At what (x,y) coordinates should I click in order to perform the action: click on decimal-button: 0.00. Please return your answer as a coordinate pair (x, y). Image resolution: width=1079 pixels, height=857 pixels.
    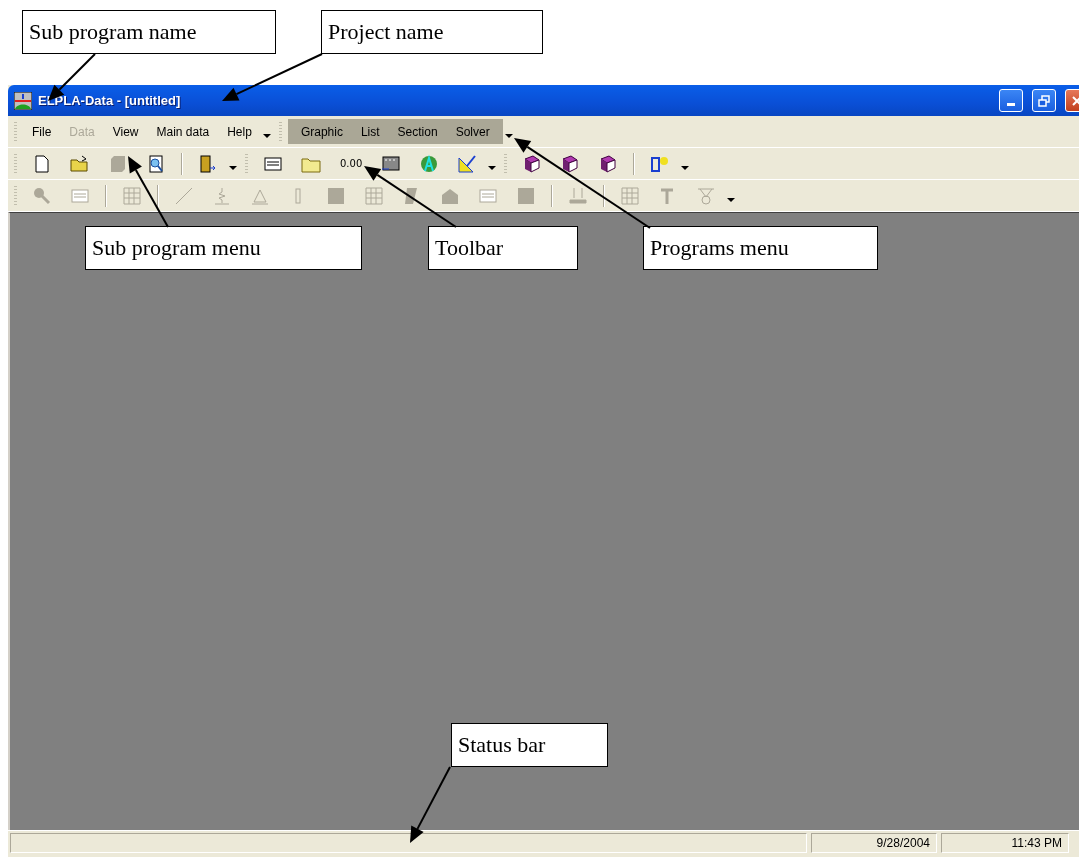
    Looking at the image, I should click on (351, 163).